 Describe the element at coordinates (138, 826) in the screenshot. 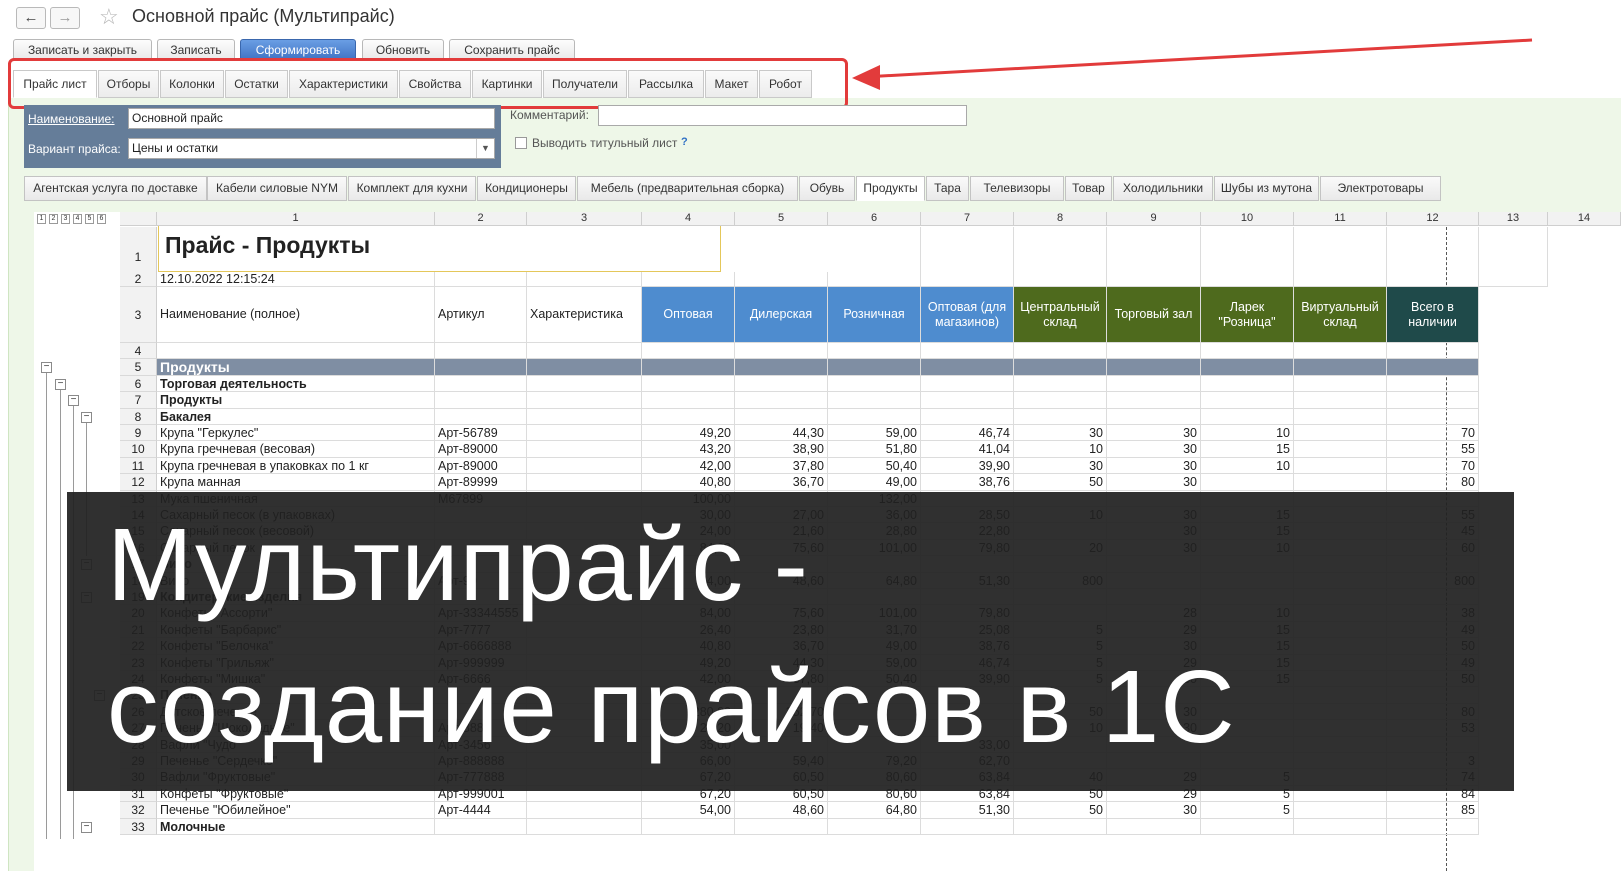

I see `row-number: 33` at that location.